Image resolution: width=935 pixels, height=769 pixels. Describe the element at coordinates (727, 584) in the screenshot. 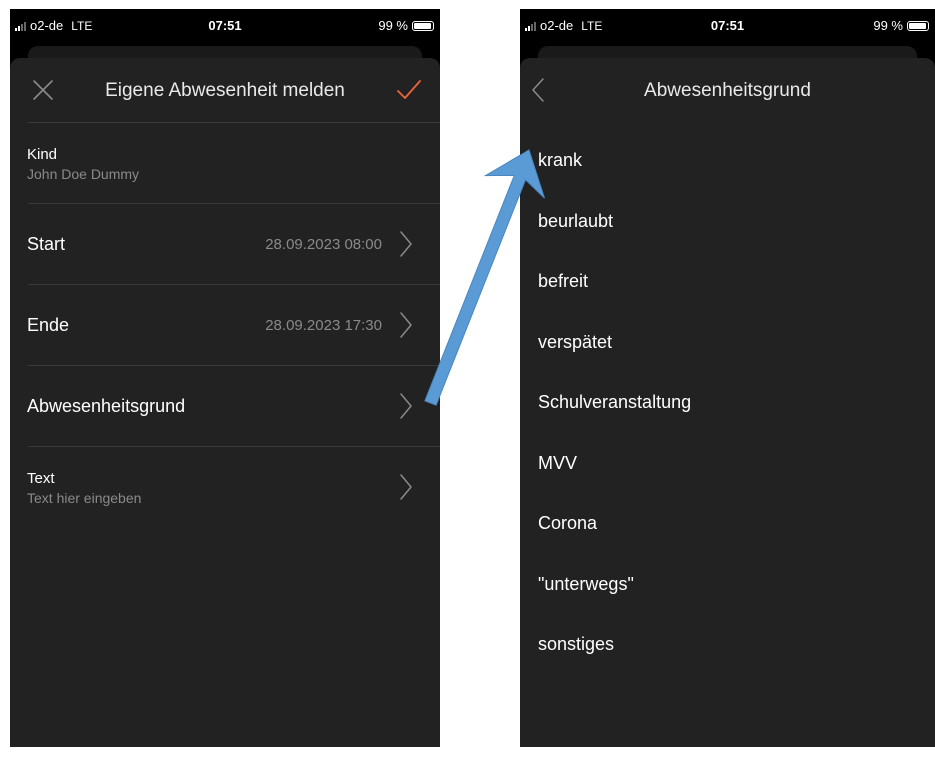

I see `reason-option: "unterwegs"` at that location.